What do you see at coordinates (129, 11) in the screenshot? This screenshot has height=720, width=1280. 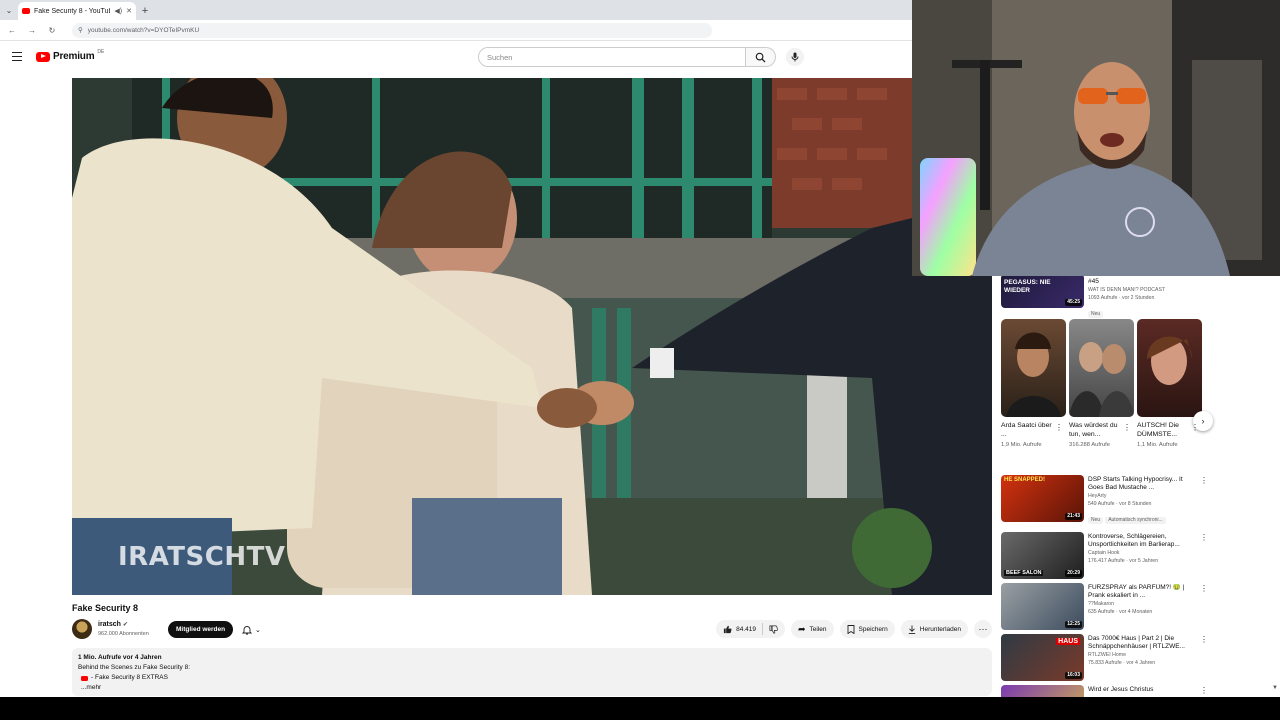 I see `tab-close-icon: ✕` at bounding box center [129, 11].